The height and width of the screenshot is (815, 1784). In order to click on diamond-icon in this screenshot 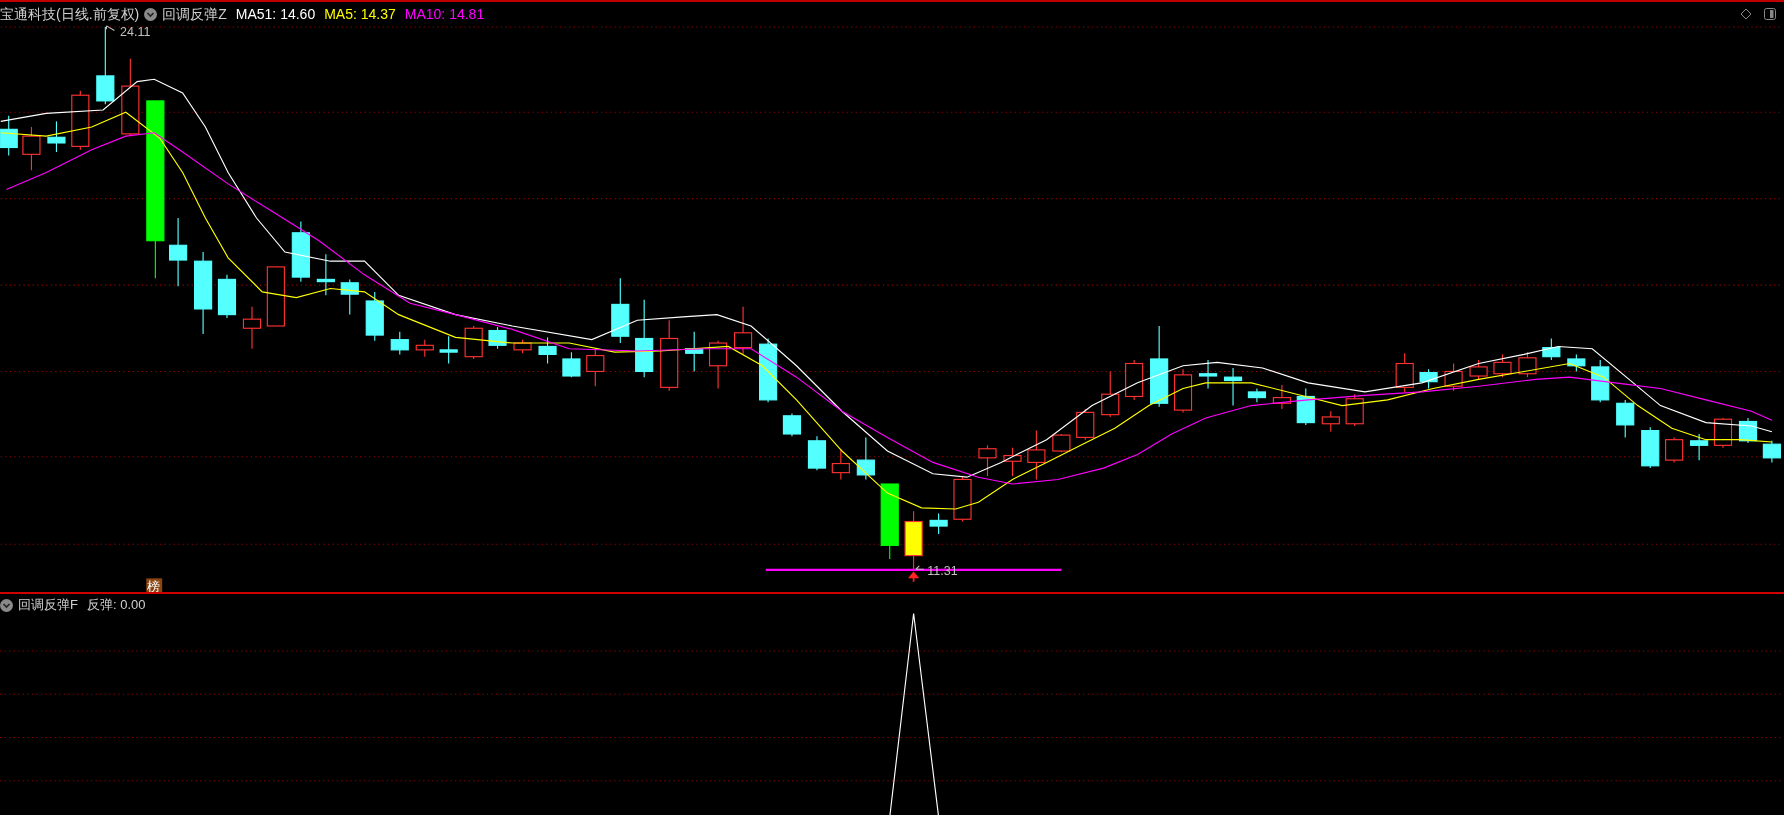, I will do `click(1746, 14)`.